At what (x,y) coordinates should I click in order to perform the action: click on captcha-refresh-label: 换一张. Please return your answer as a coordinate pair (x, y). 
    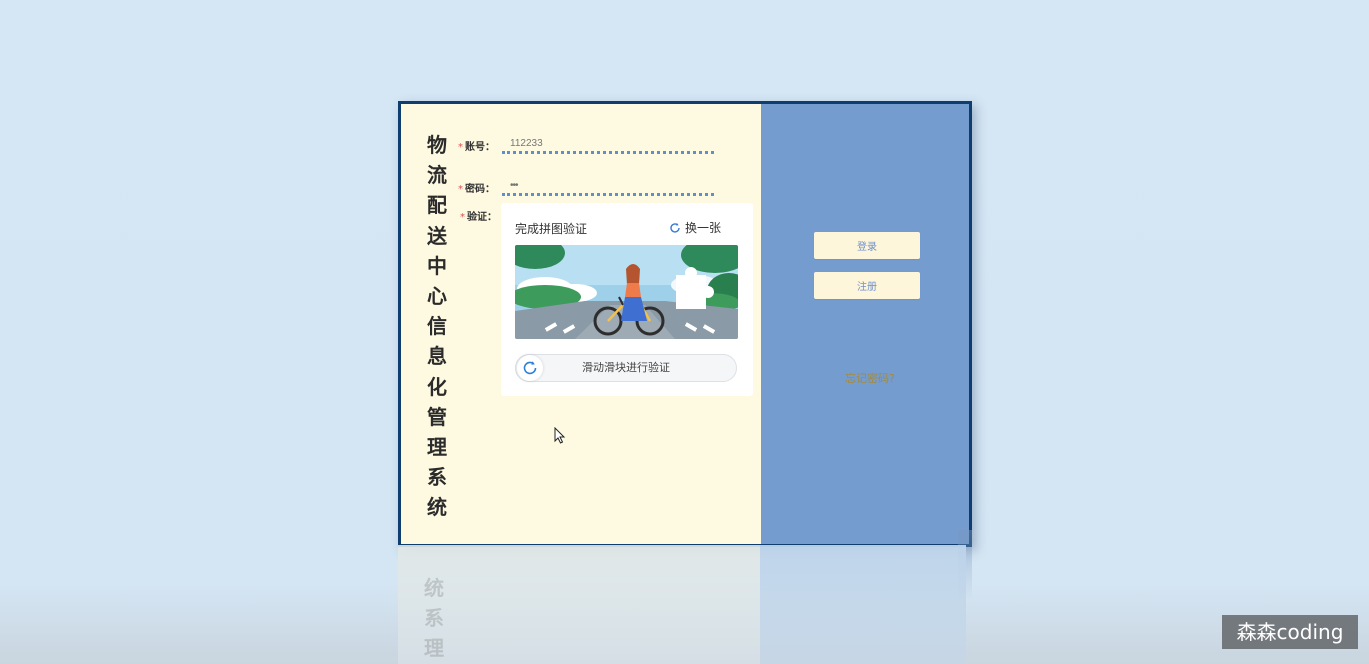
    Looking at the image, I should click on (703, 228).